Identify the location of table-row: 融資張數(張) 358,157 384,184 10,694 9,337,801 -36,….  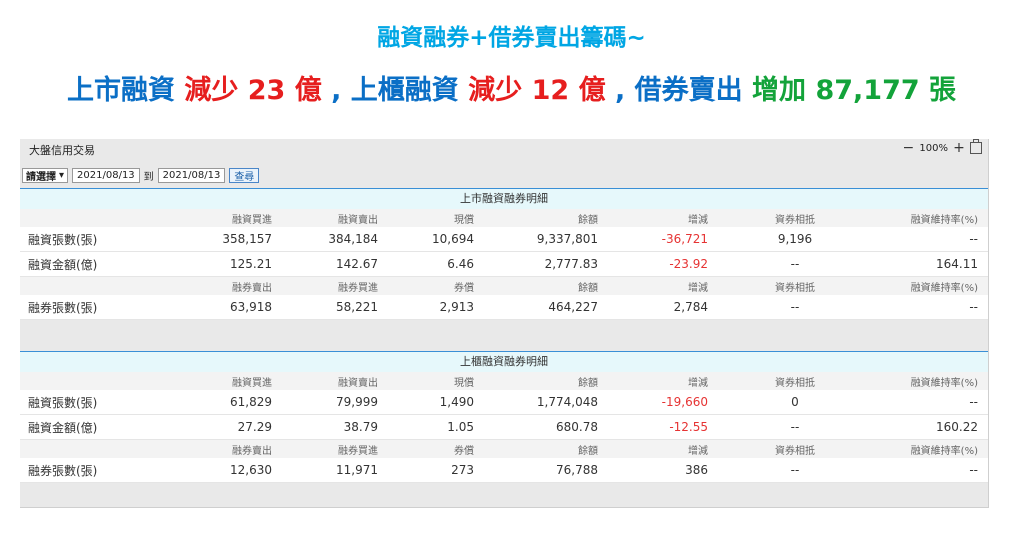
(504, 239).